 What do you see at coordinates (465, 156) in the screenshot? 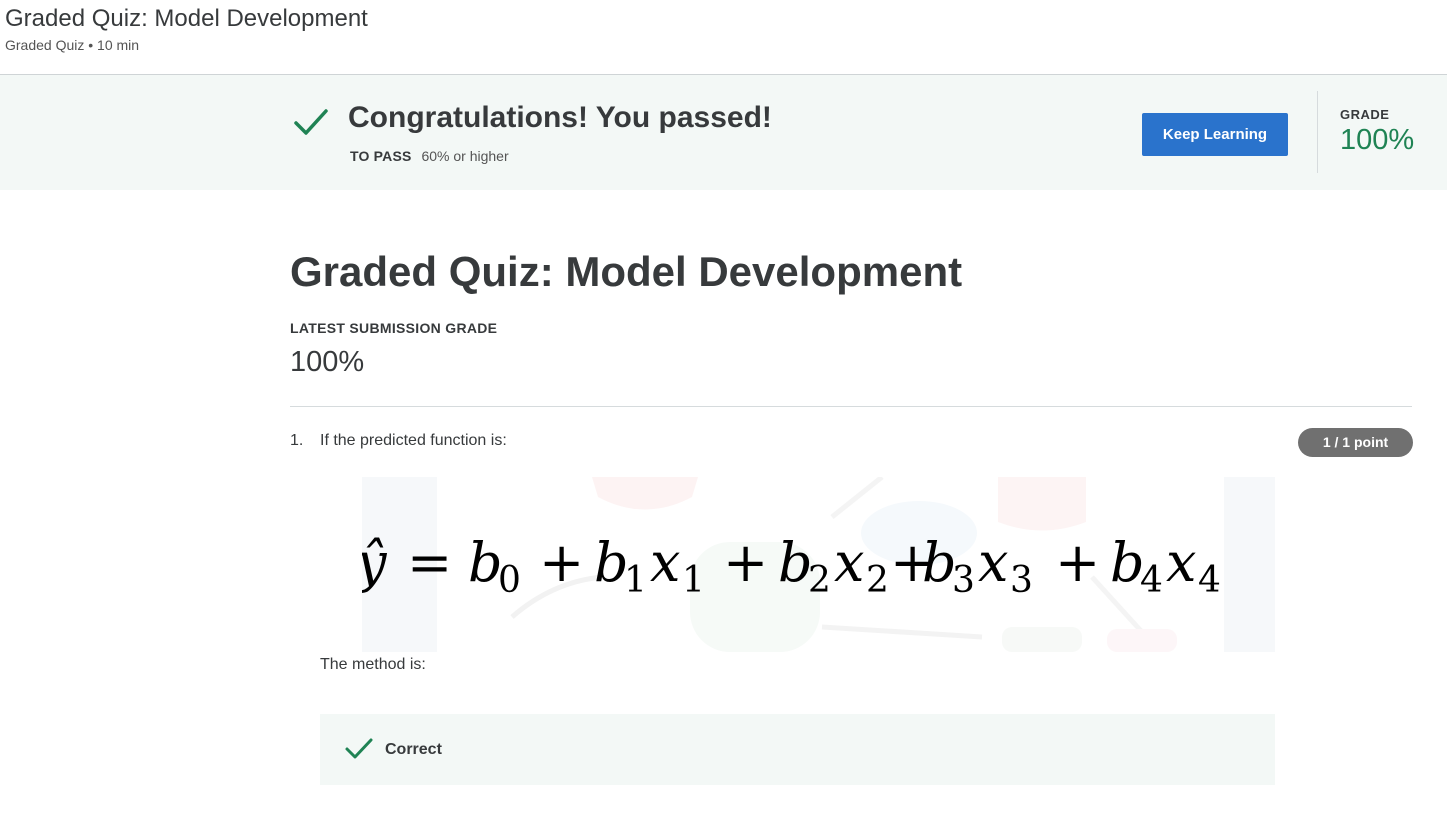
I see `to-pass-value: 60% or higher` at bounding box center [465, 156].